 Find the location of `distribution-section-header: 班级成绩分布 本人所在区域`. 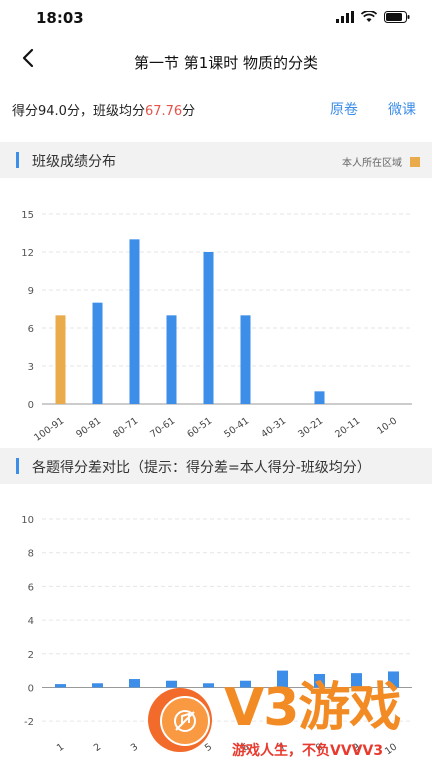

distribution-section-header: 班级成绩分布 本人所在区域 is located at coordinates (216, 160).